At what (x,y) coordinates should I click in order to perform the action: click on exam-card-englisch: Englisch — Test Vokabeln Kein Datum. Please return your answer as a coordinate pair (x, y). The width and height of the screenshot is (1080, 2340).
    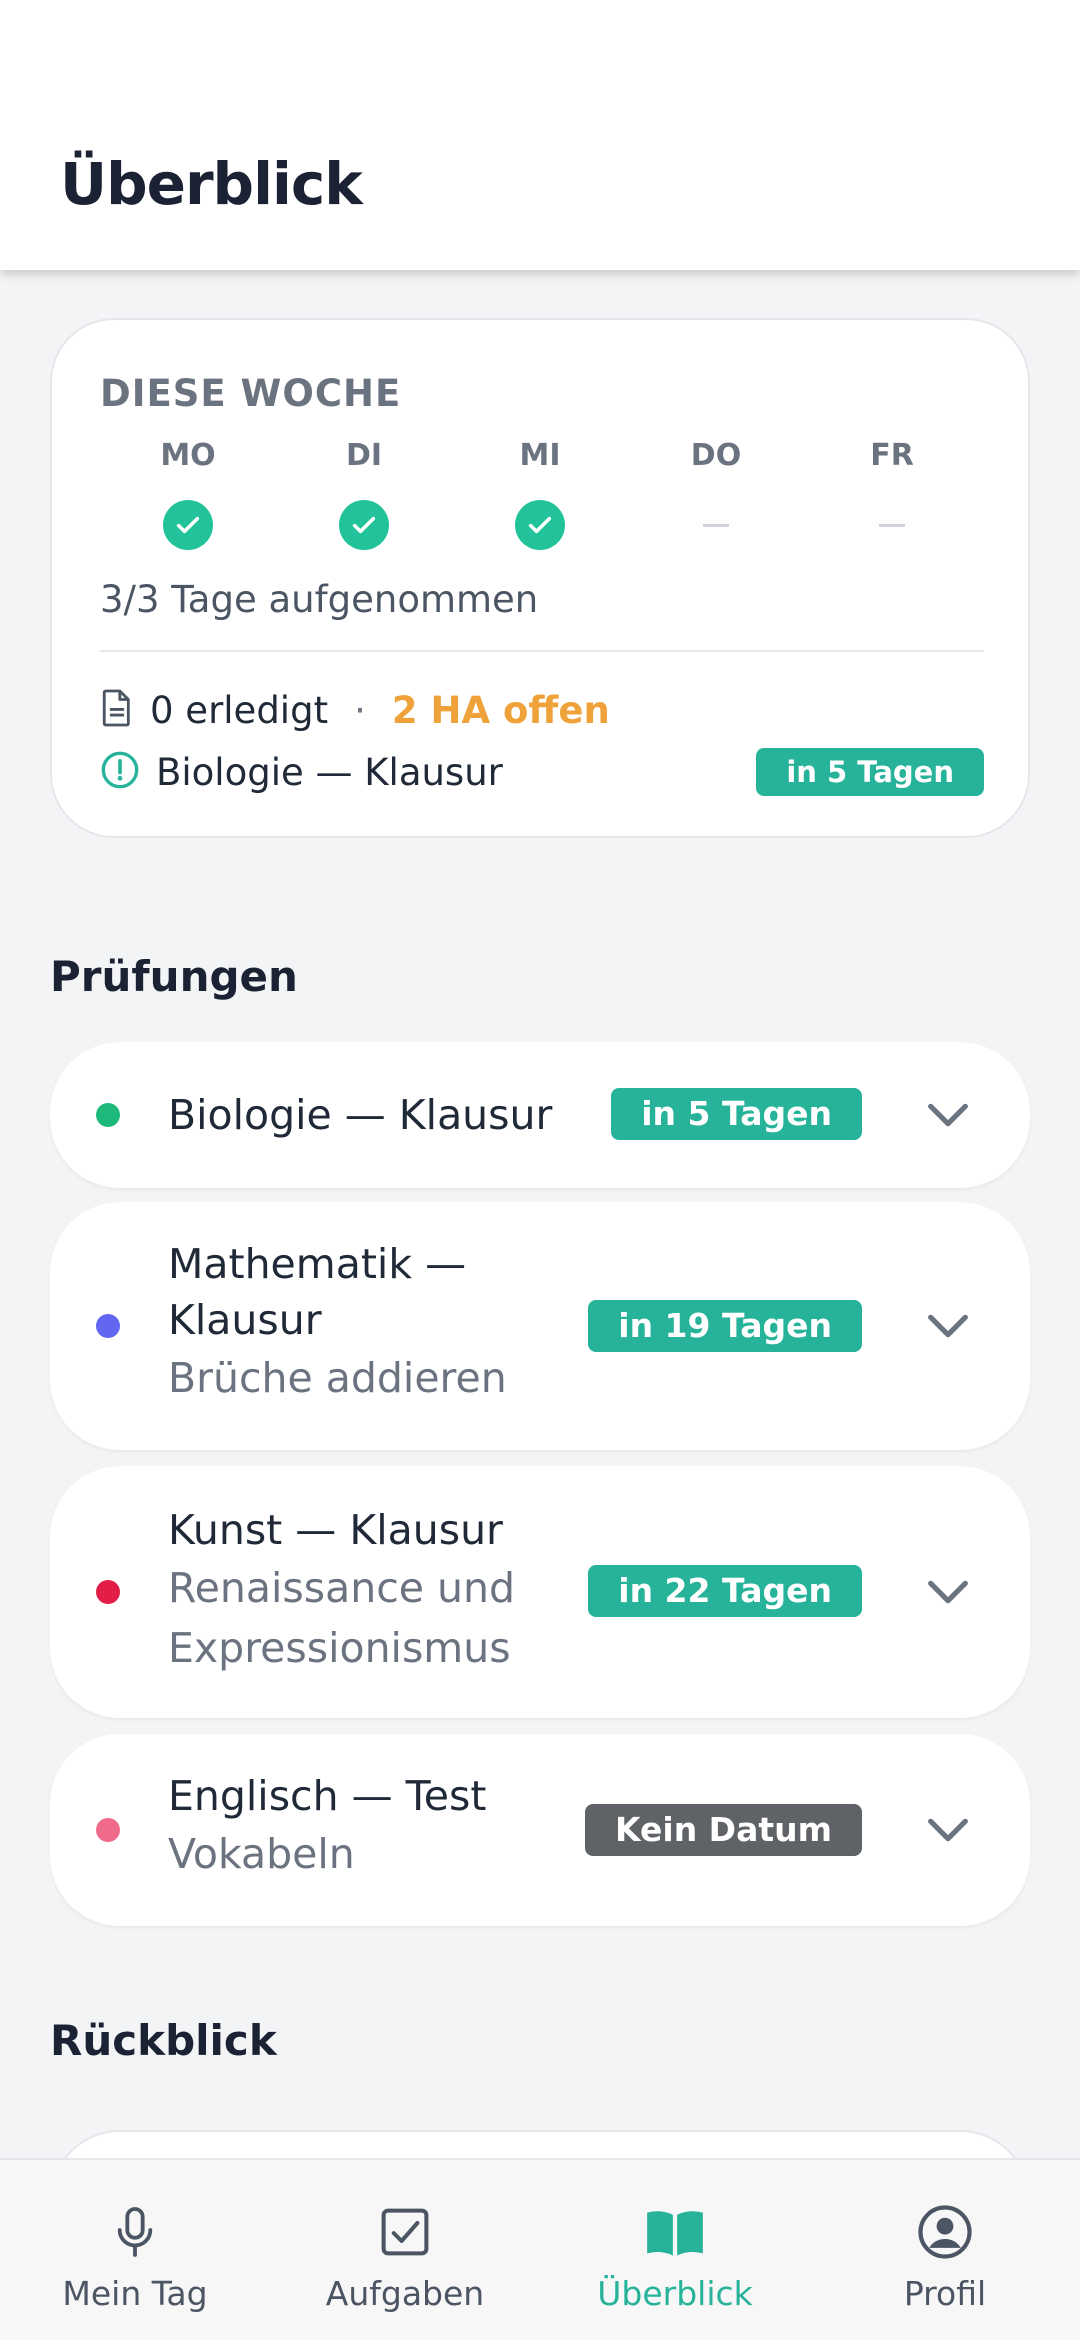
    Looking at the image, I should click on (540, 1830).